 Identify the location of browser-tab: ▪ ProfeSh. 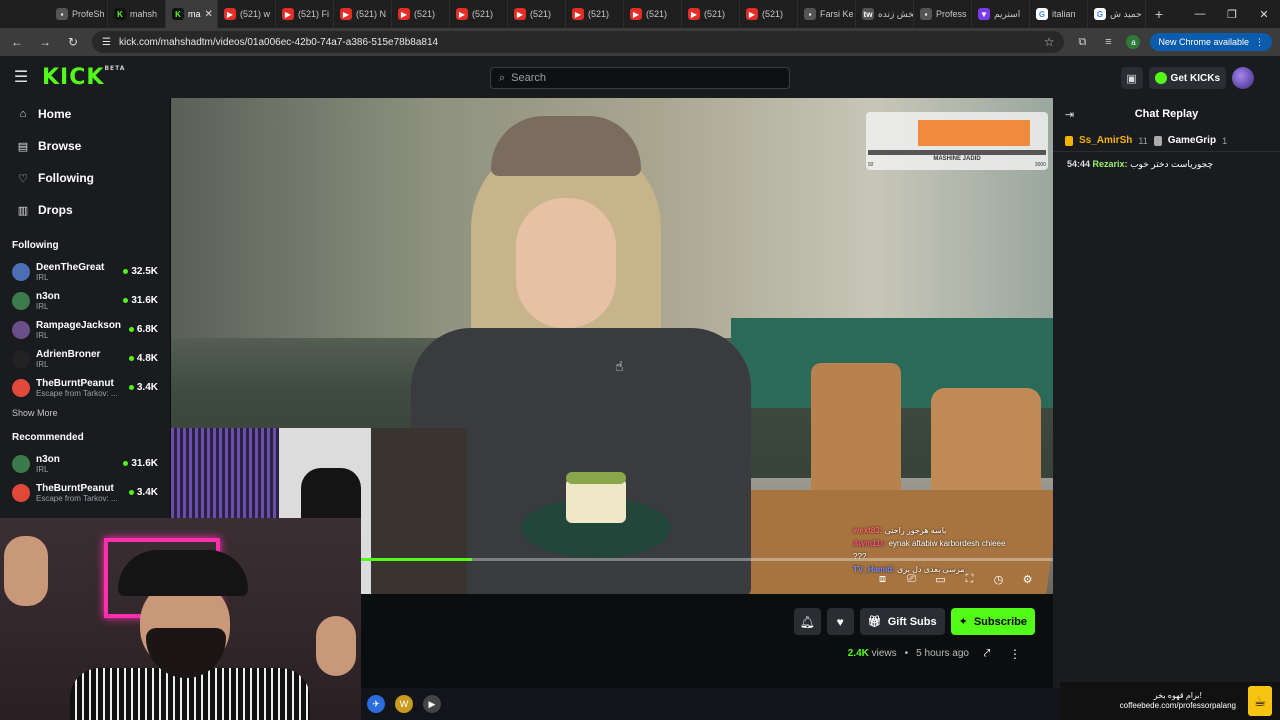
(79, 14).